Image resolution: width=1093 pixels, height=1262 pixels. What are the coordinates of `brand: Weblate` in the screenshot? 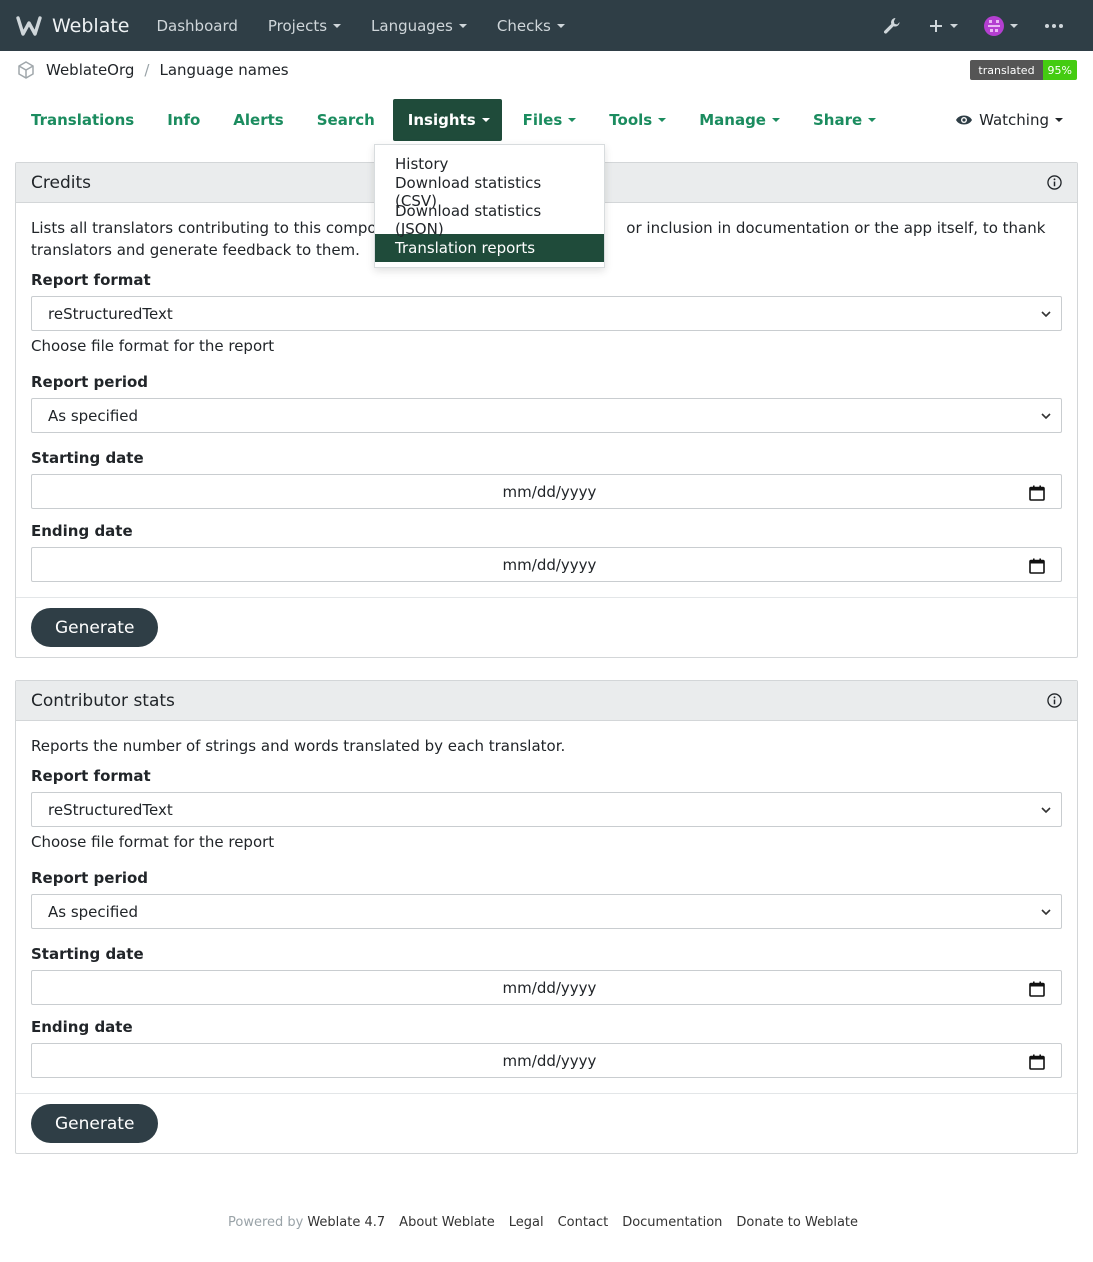 It's located at (72, 26).